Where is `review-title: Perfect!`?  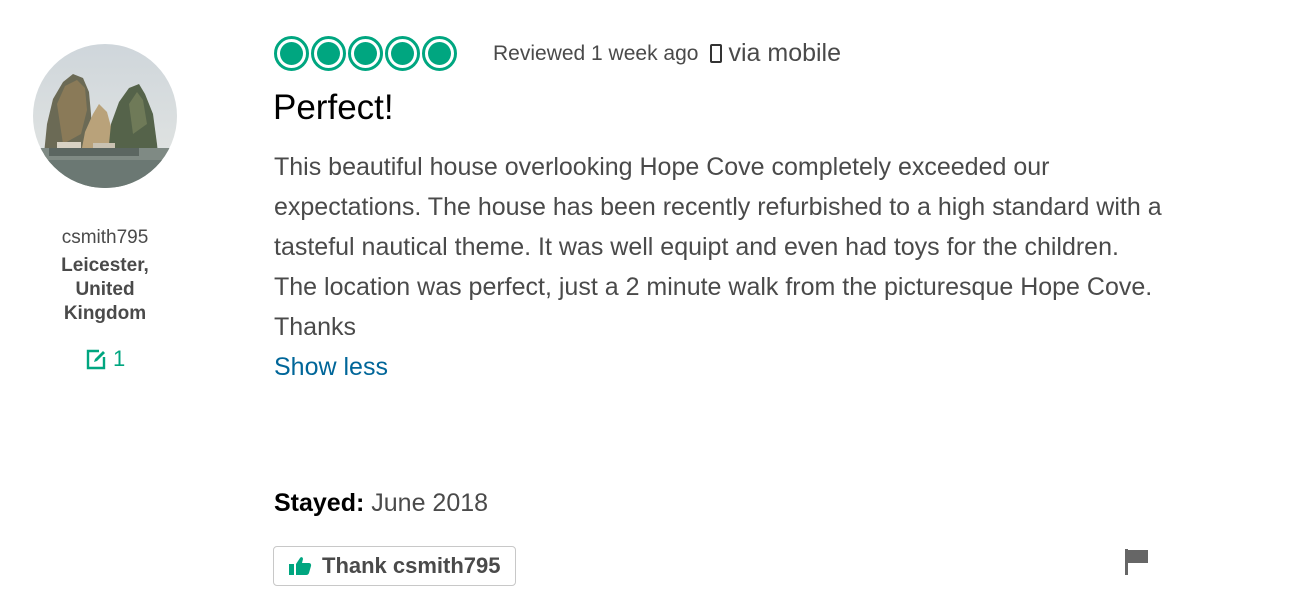 review-title: Perfect! is located at coordinates (333, 108).